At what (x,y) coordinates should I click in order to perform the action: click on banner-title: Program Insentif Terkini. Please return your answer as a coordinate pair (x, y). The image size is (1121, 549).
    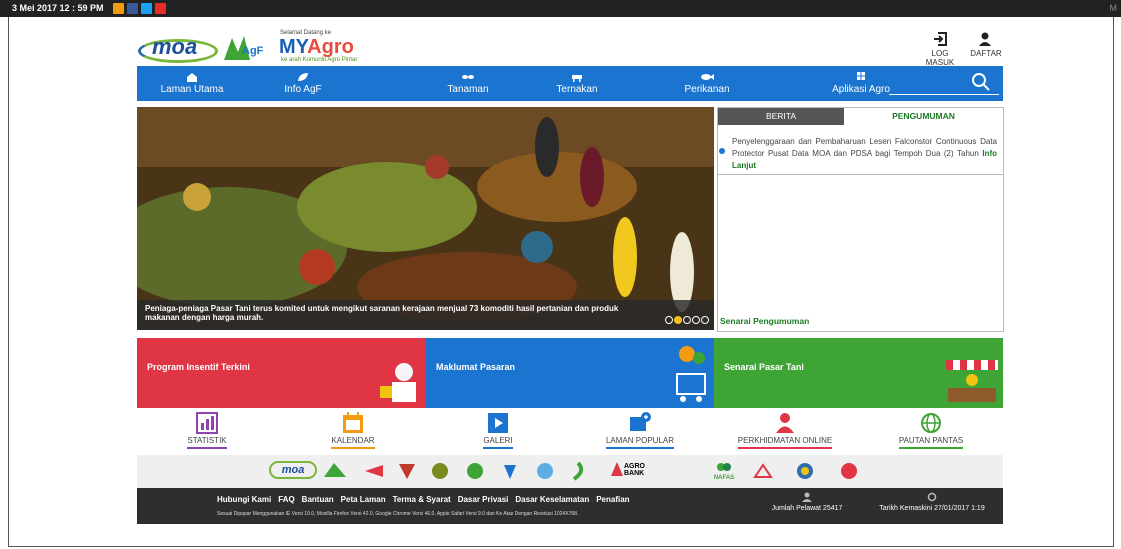
    Looking at the image, I should click on (198, 367).